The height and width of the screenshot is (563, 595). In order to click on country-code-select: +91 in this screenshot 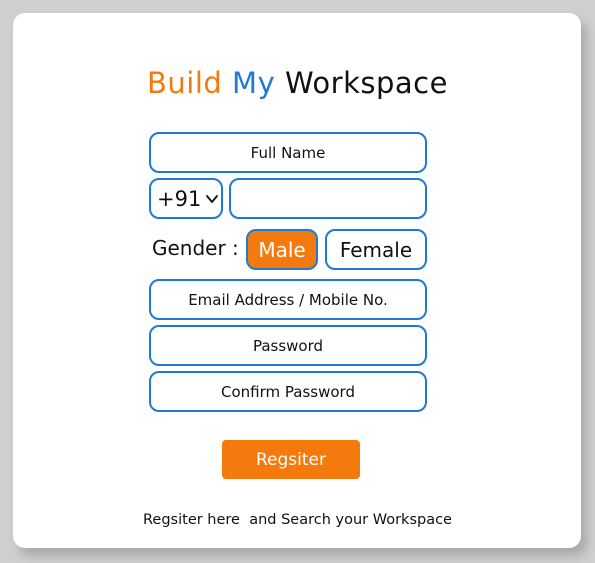, I will do `click(186, 198)`.